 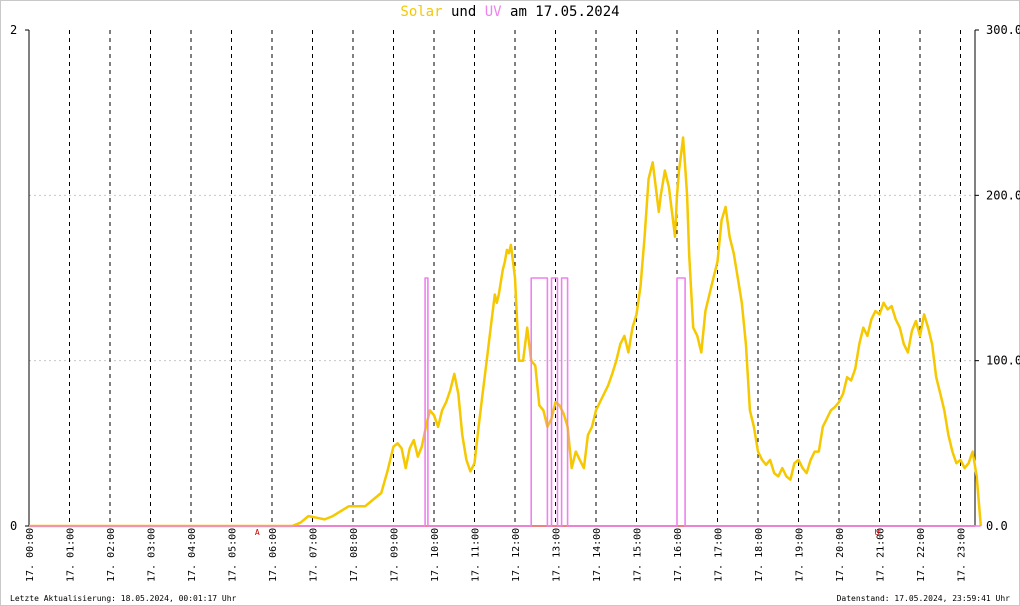 I want to click on x-tick-label: 17. 19:00, so click(x=800, y=555).